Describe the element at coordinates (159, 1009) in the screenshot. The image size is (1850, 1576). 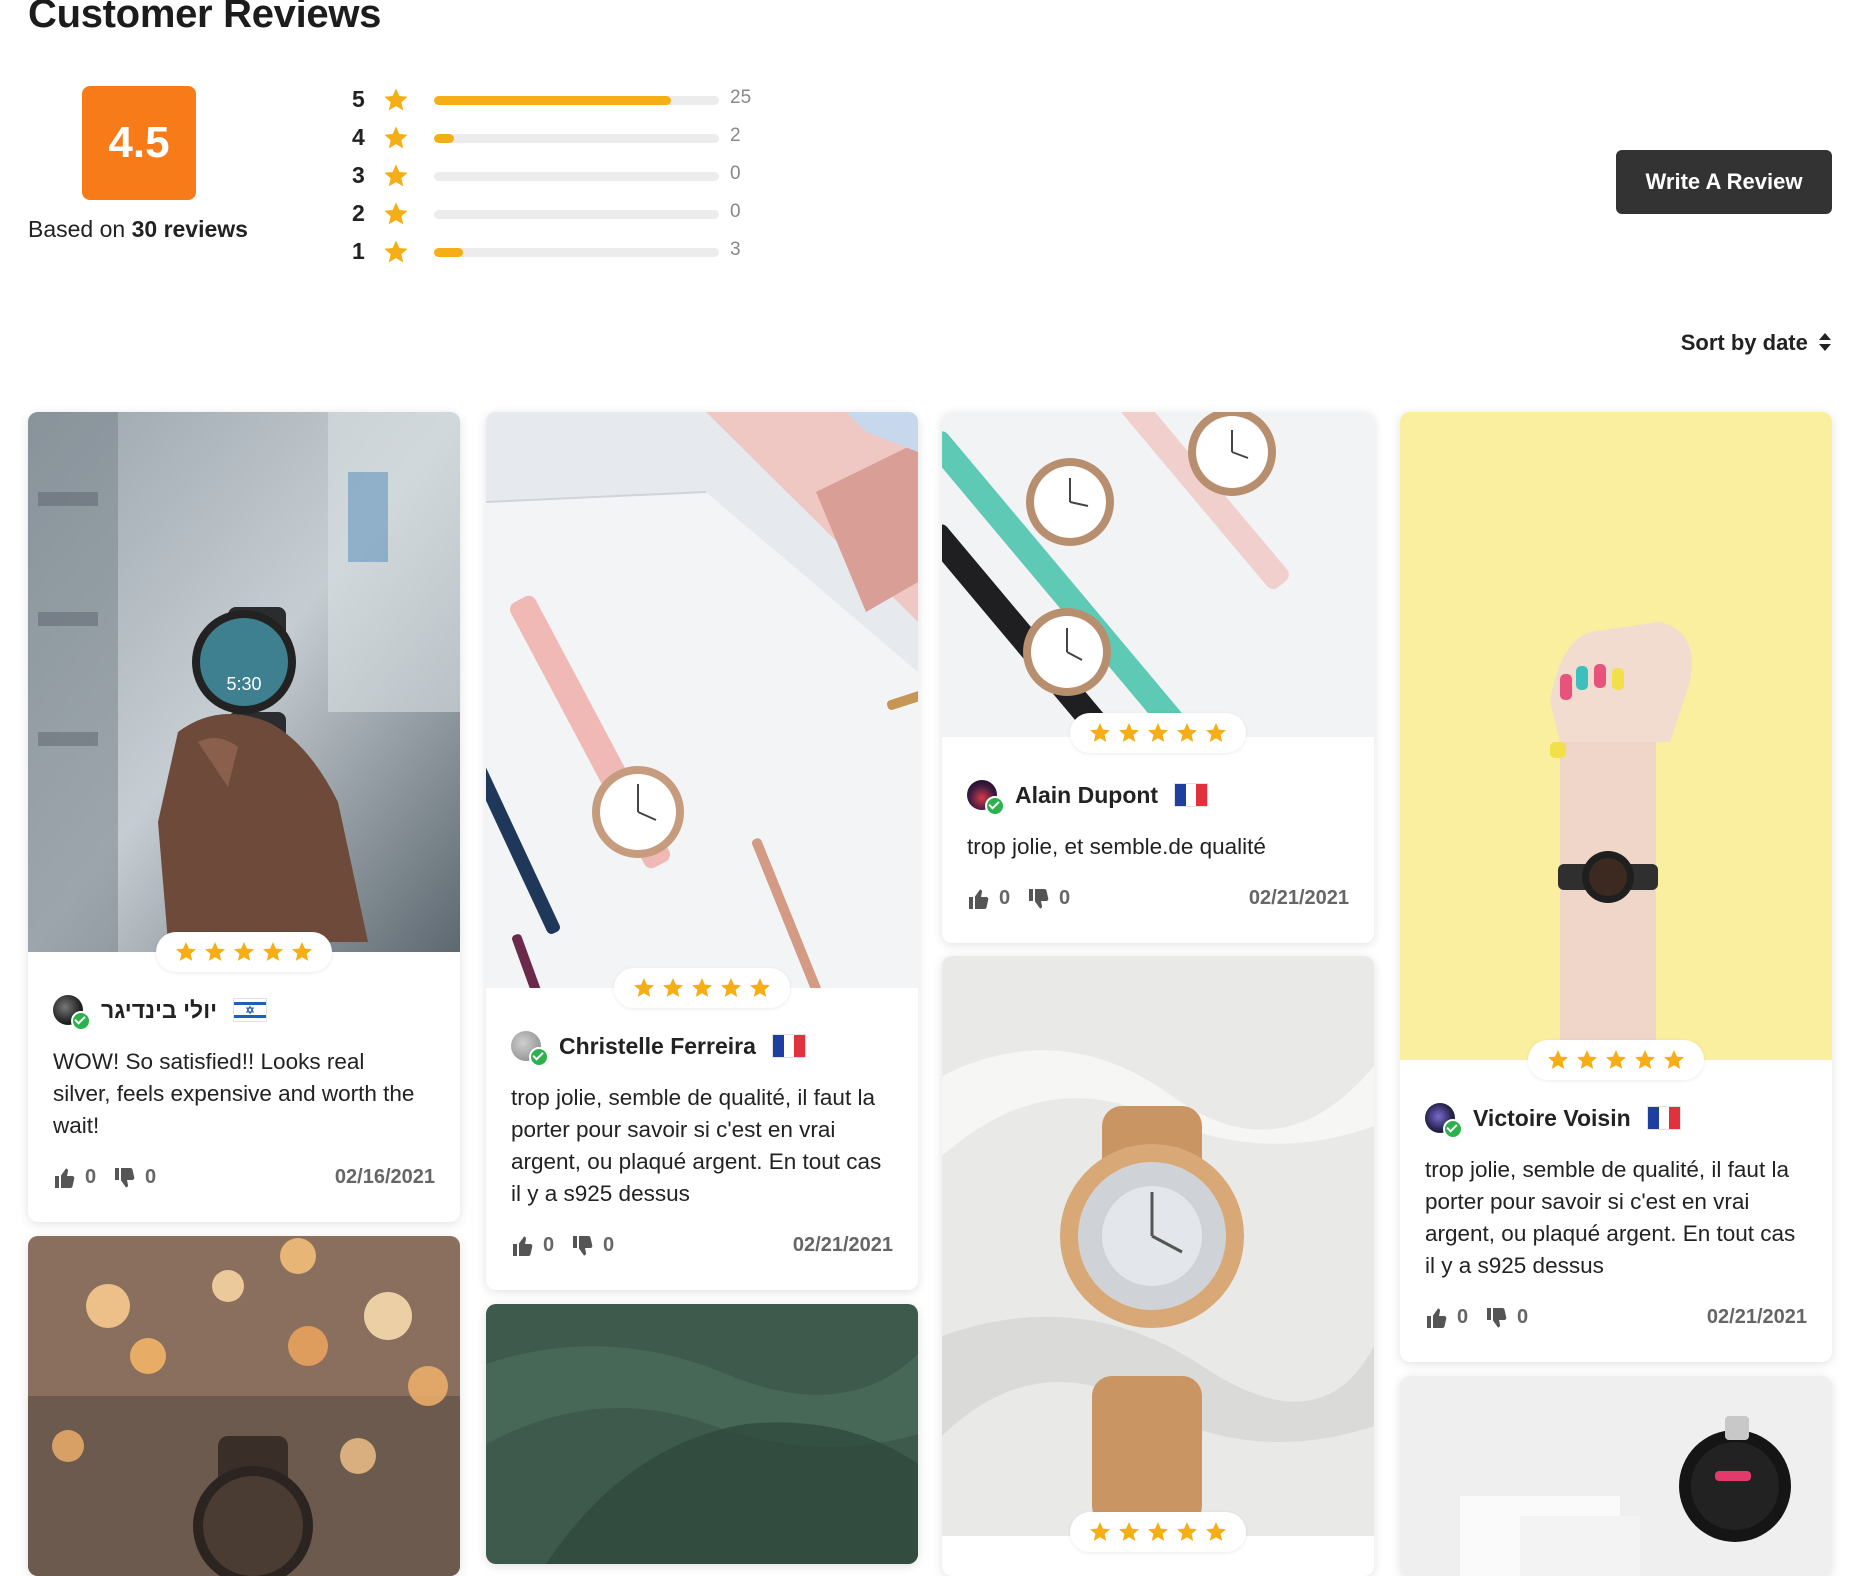
I see `reviewer-name: יולי בינדיגר` at that location.